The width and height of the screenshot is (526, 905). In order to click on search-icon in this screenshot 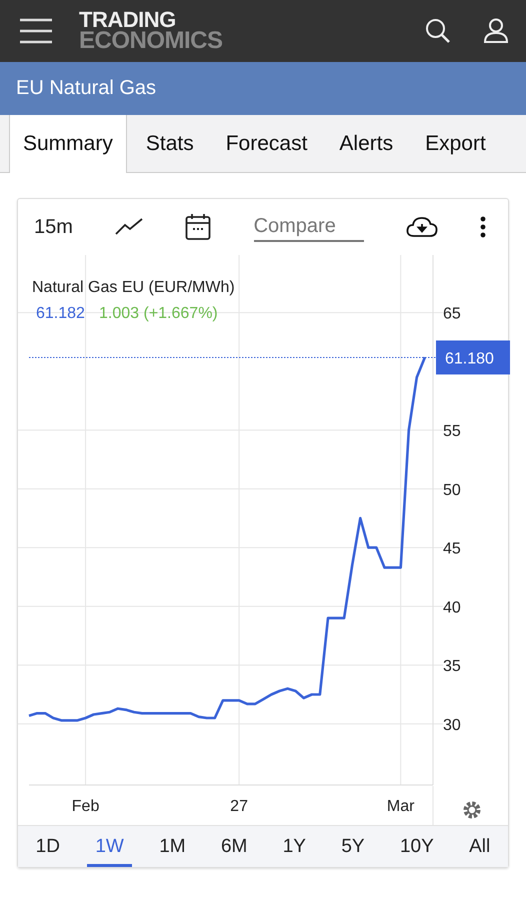, I will do `click(438, 31)`.